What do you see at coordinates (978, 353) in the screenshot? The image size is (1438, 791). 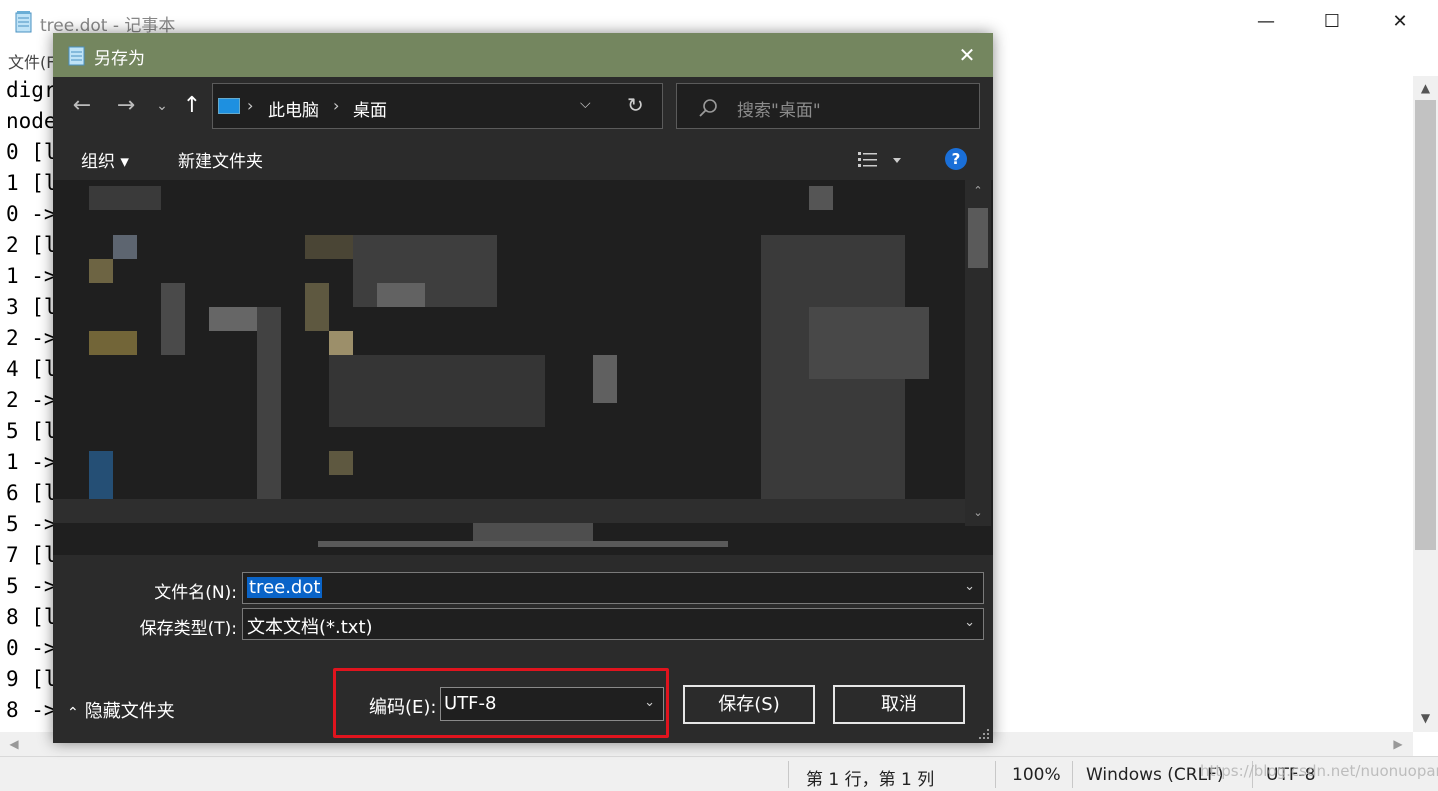 I see `file-list-vertical-scrollbar: ⌃ ⌄` at bounding box center [978, 353].